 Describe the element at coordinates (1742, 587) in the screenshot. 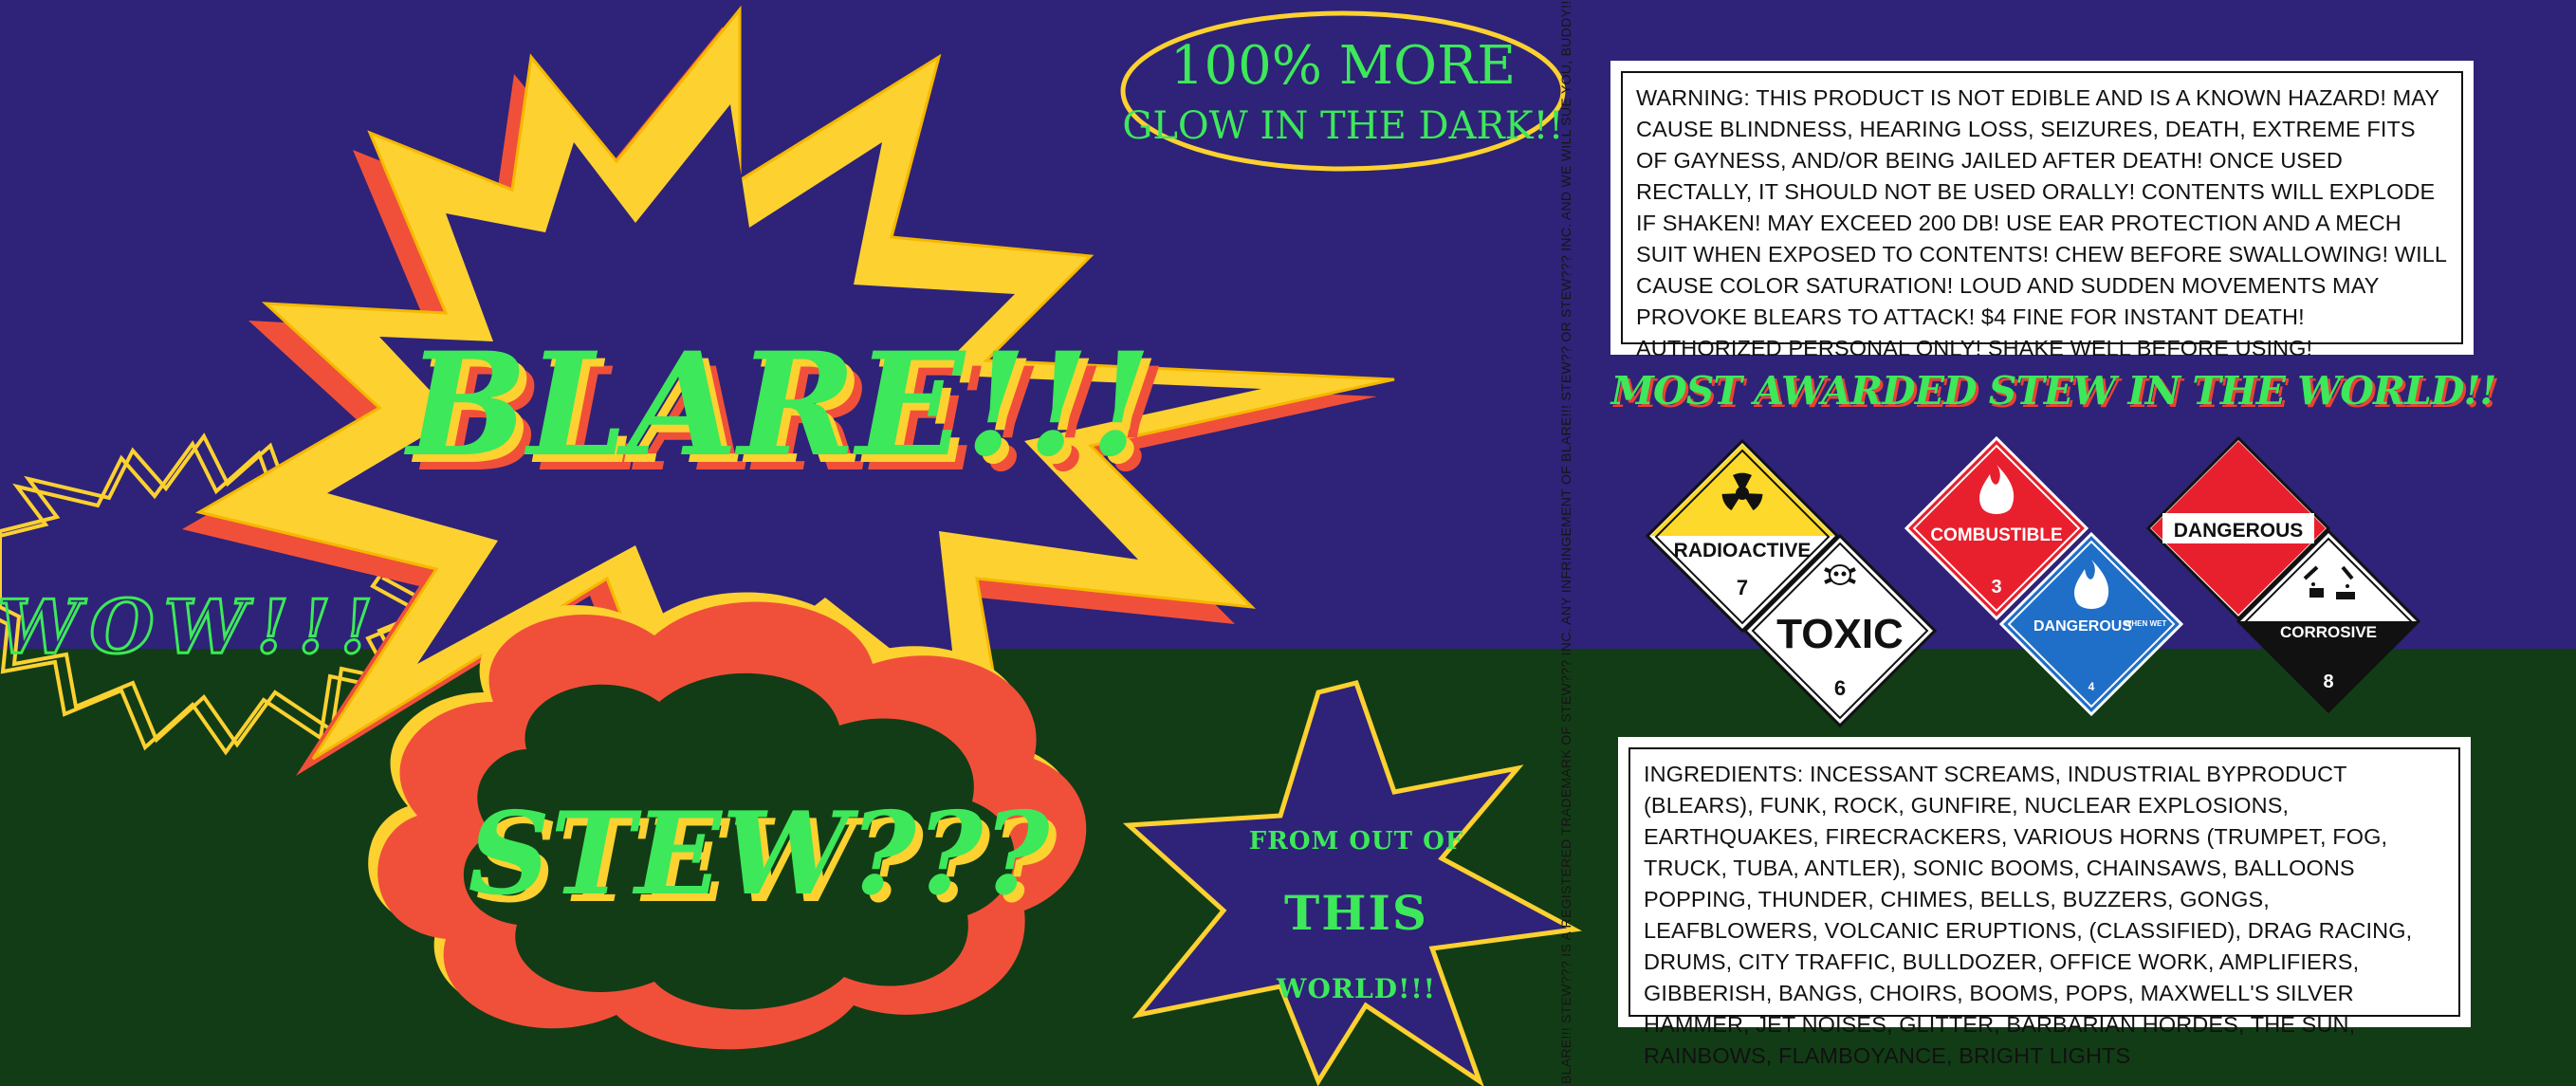

I see `svg-text: 7` at that location.